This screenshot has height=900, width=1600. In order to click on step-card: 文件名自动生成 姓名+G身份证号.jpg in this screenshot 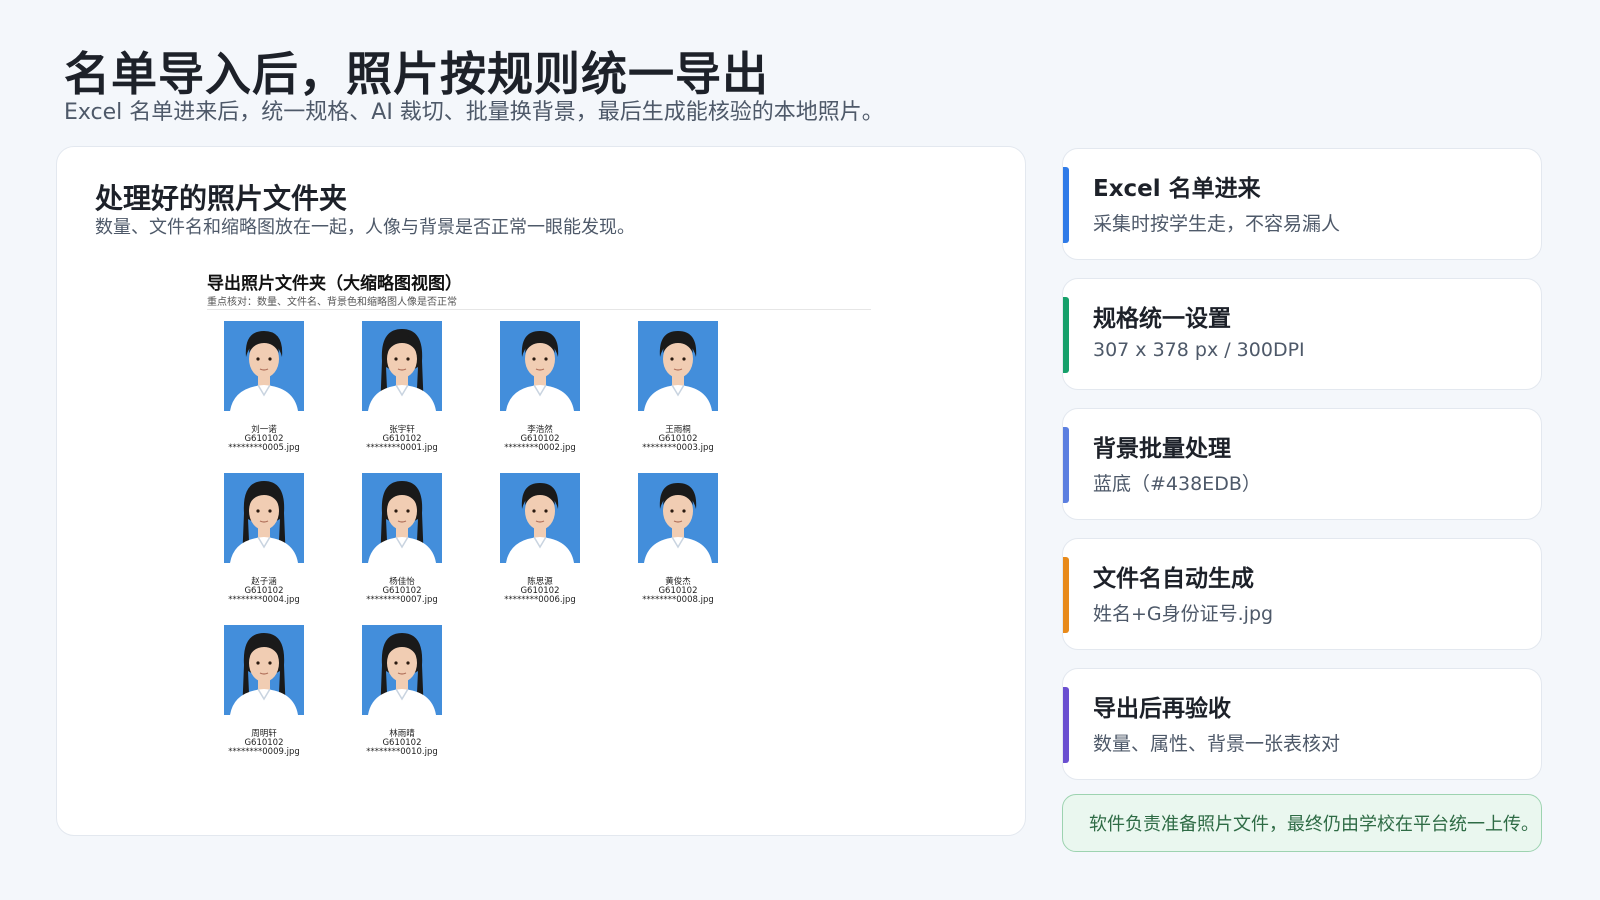, I will do `click(1302, 594)`.